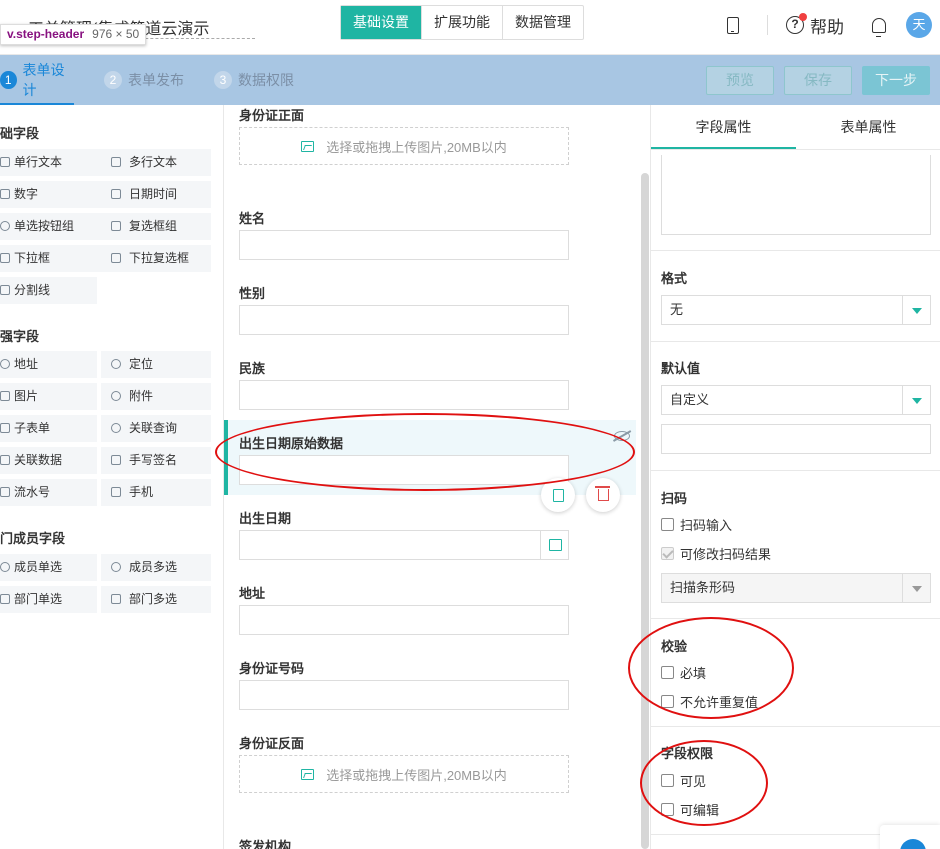  I want to click on tab-form-properties: 表单属性, so click(868, 127).